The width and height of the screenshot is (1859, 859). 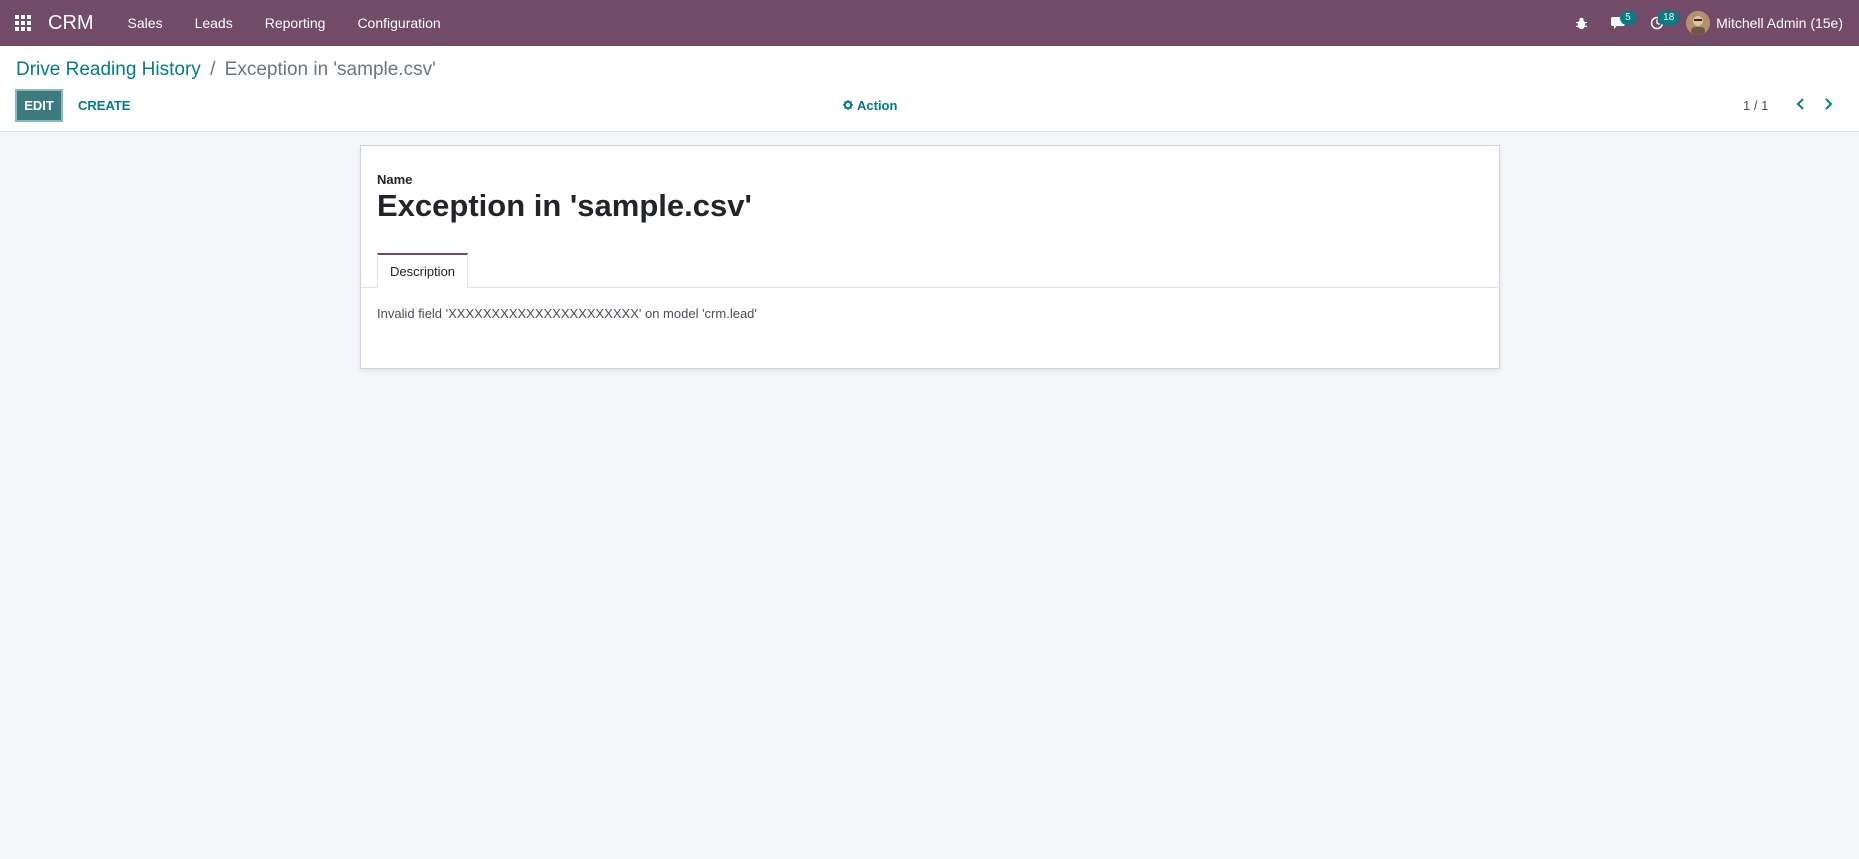 I want to click on activities-badge: 18, so click(x=1669, y=18).